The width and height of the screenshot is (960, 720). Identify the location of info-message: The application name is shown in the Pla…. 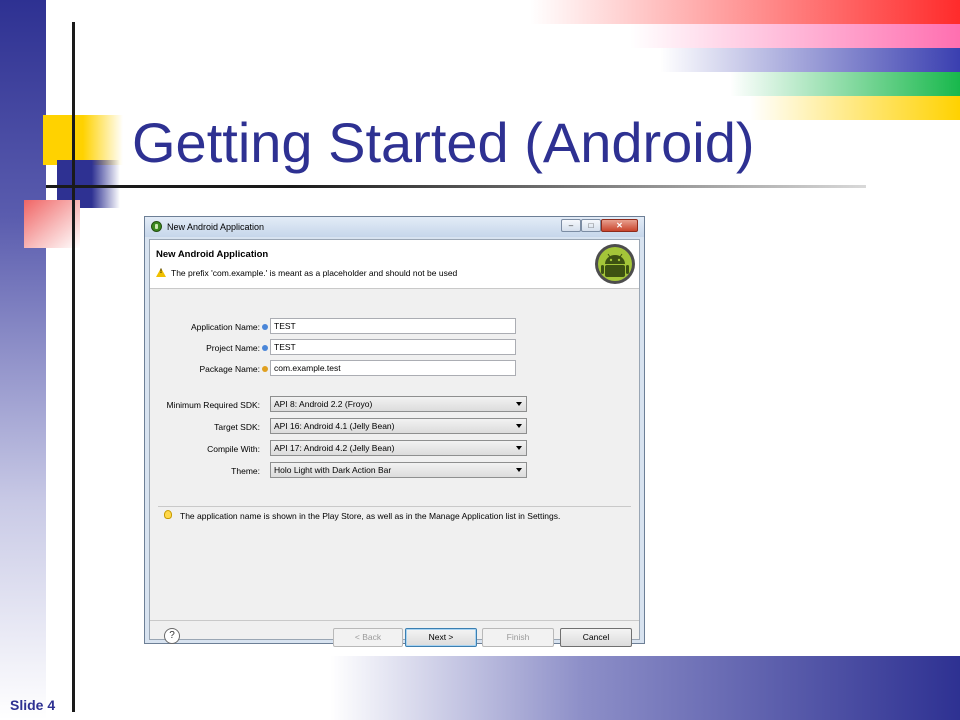
(370, 516).